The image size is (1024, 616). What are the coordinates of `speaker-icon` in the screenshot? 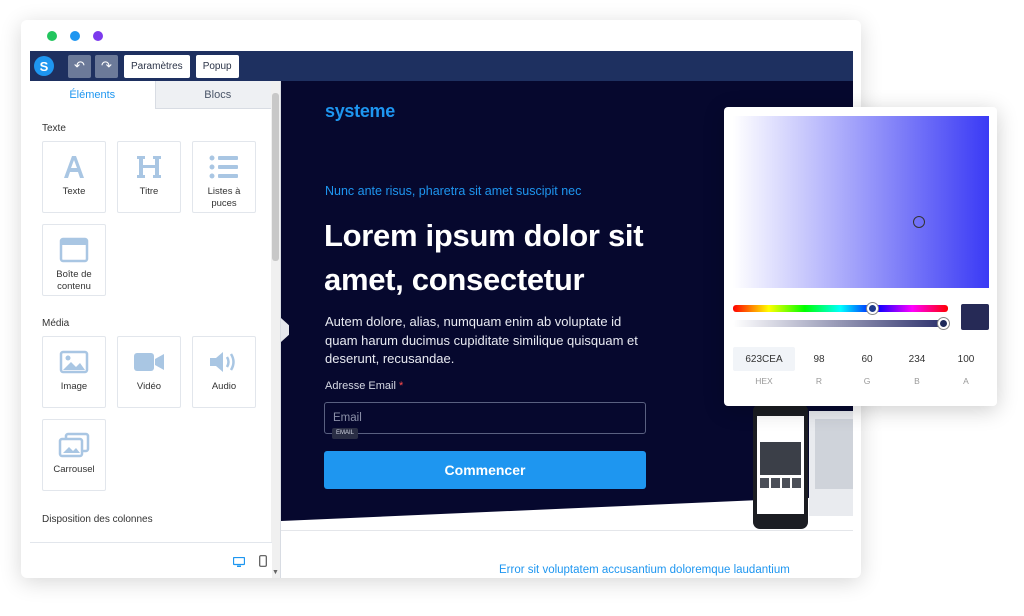 It's located at (224, 362).